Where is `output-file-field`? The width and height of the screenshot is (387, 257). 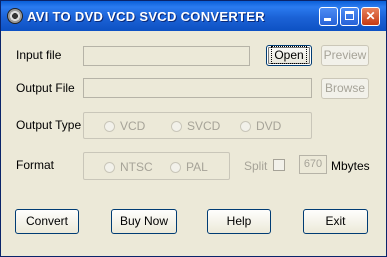 output-file-field is located at coordinates (197, 88).